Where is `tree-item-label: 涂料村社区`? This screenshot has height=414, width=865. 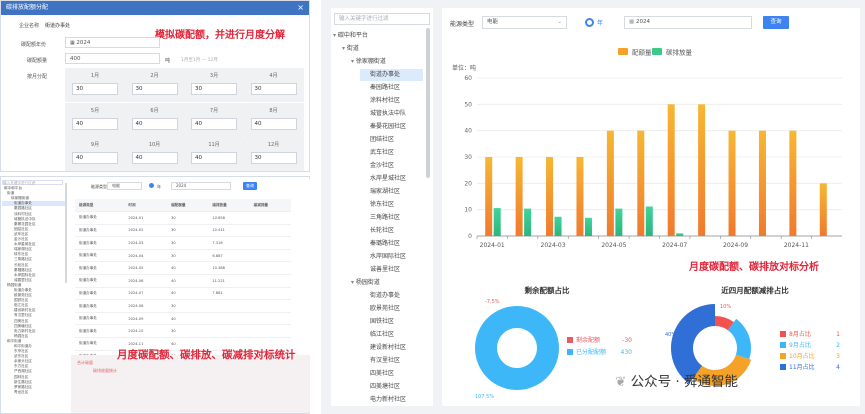
tree-item-label: 涂料村社区 is located at coordinates (385, 100).